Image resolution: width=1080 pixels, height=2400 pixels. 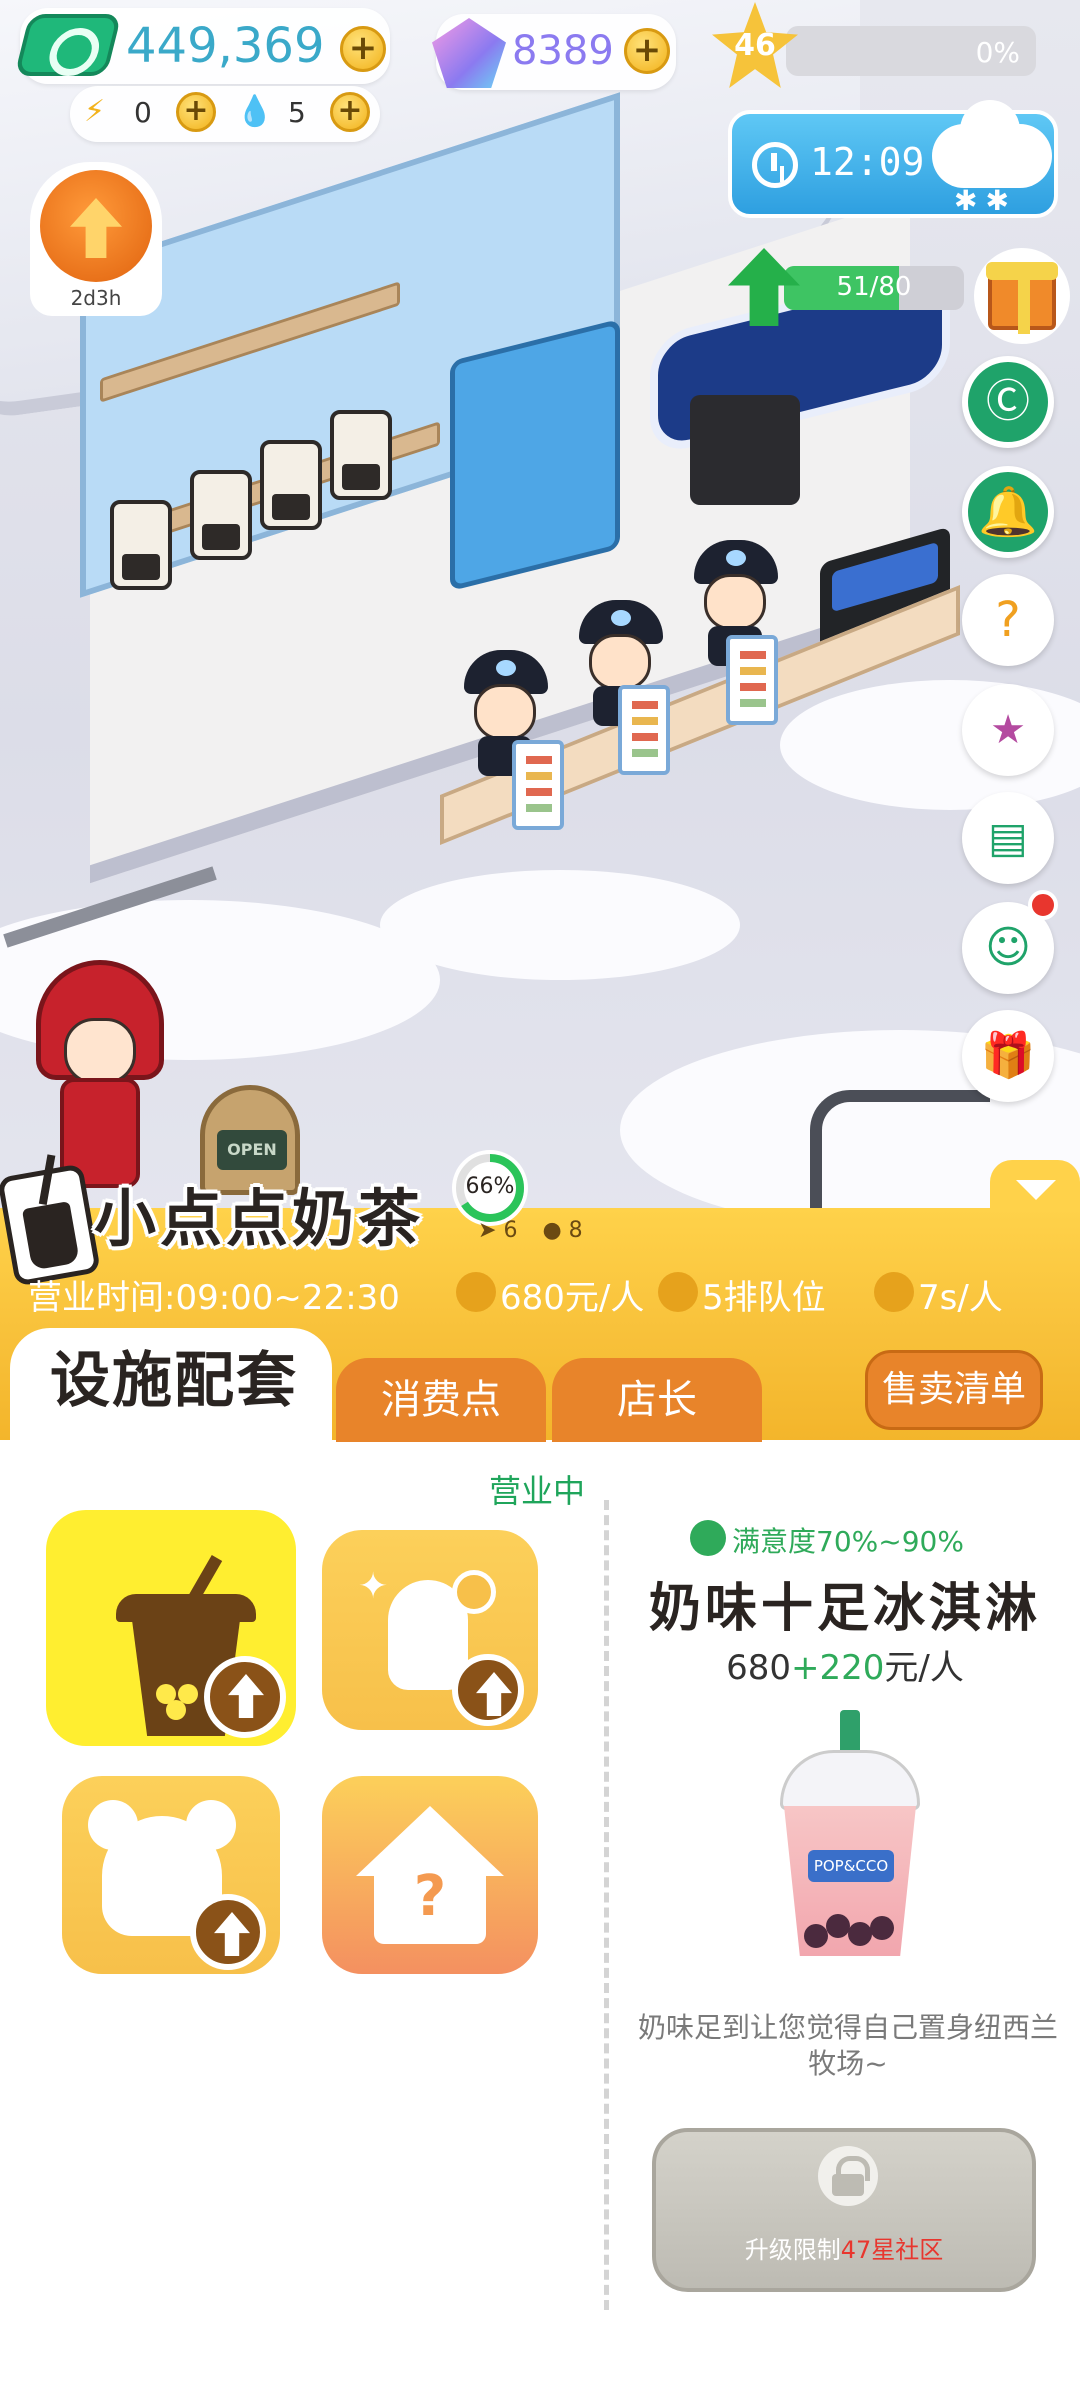 What do you see at coordinates (792, 2250) in the screenshot?
I see `lock-prefix: 升级限制` at bounding box center [792, 2250].